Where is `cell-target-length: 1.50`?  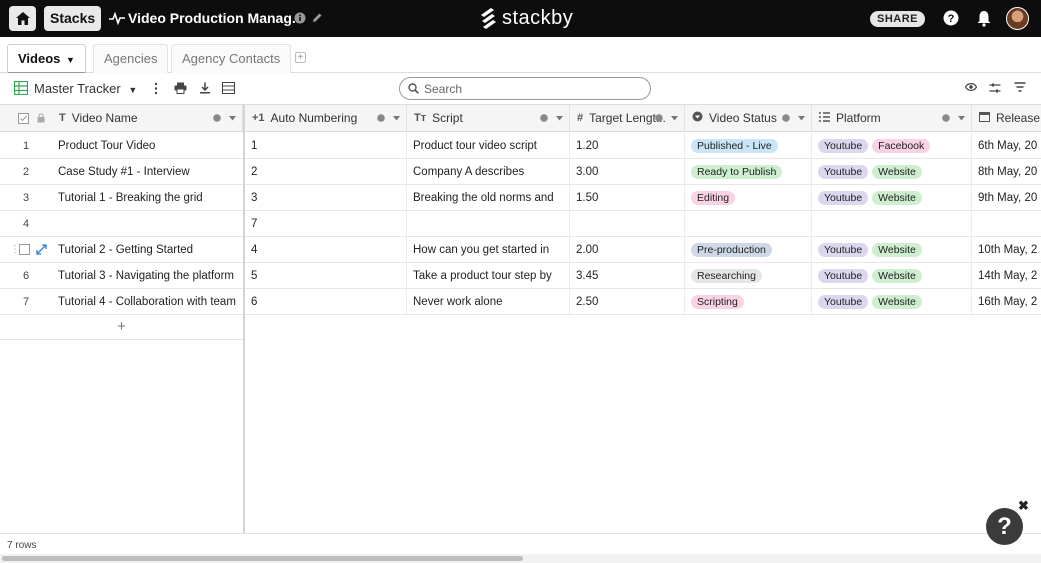
cell-target-length: 1.50 is located at coordinates (627, 198).